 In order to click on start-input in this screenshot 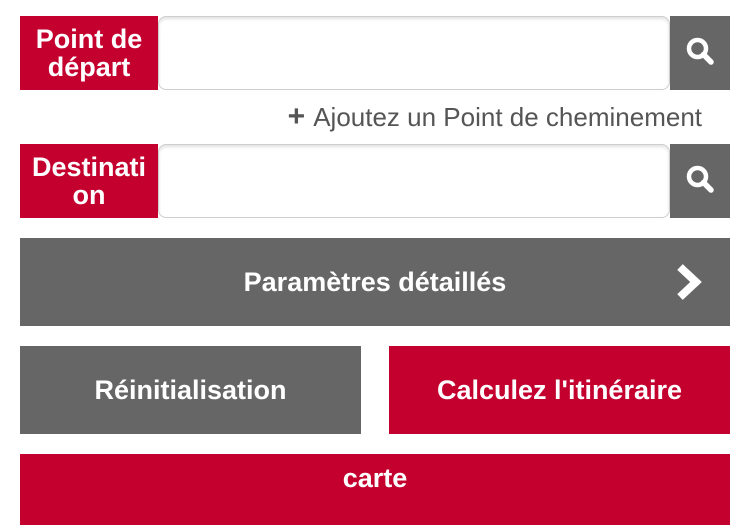, I will do `click(414, 53)`.